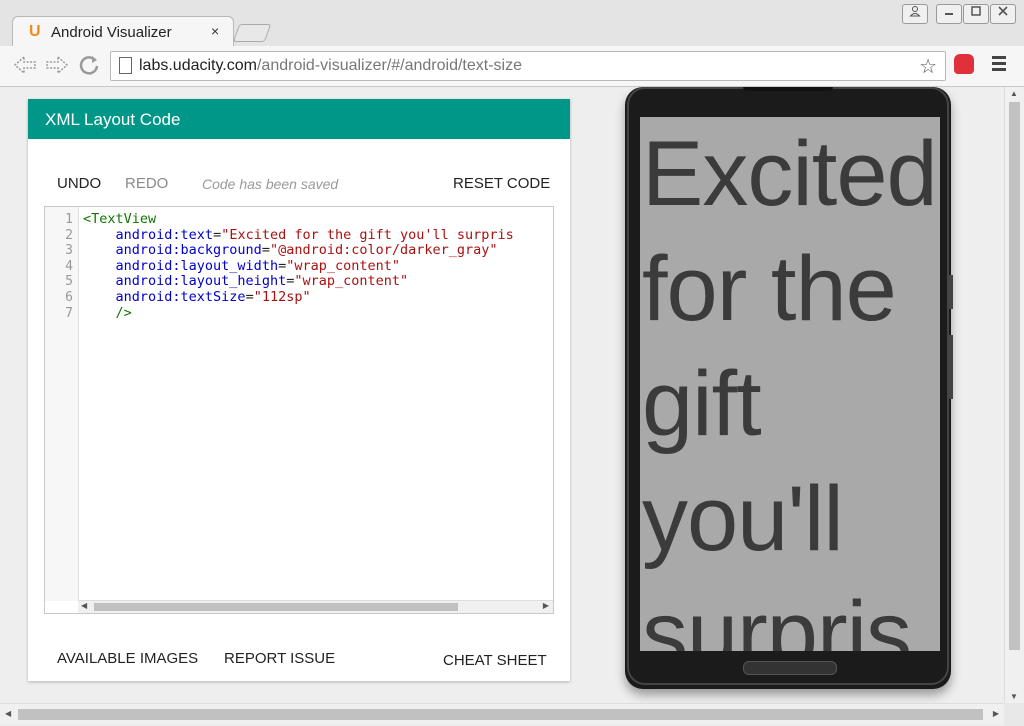 The height and width of the screenshot is (726, 1024). What do you see at coordinates (180, 297) in the screenshot?
I see `xml-attribute: android:textSize` at bounding box center [180, 297].